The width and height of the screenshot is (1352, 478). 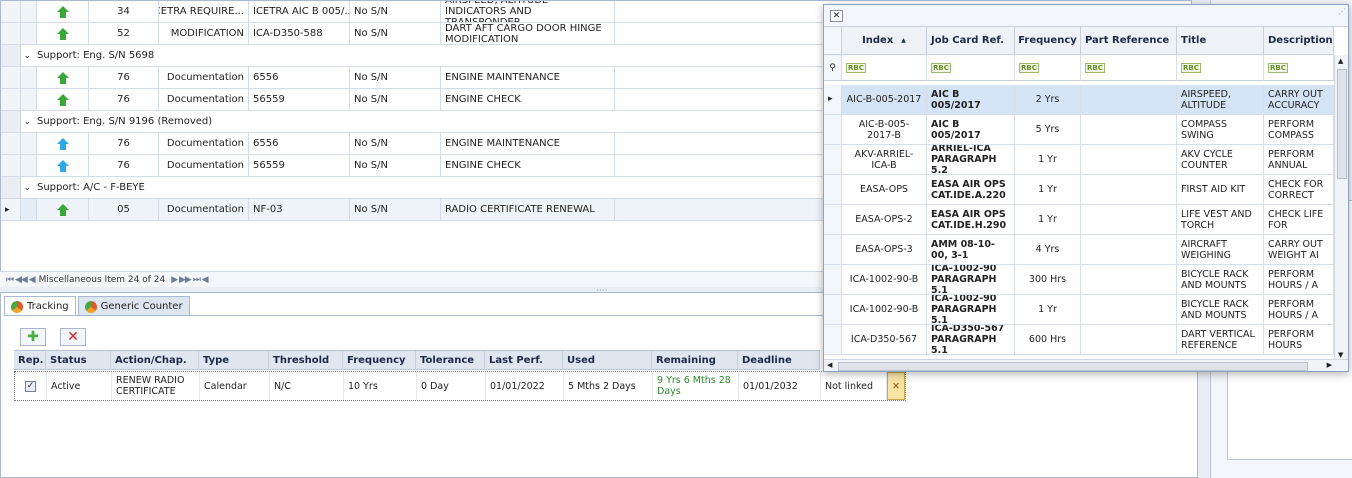 What do you see at coordinates (695, 360) in the screenshot?
I see `column-header: Remaining` at bounding box center [695, 360].